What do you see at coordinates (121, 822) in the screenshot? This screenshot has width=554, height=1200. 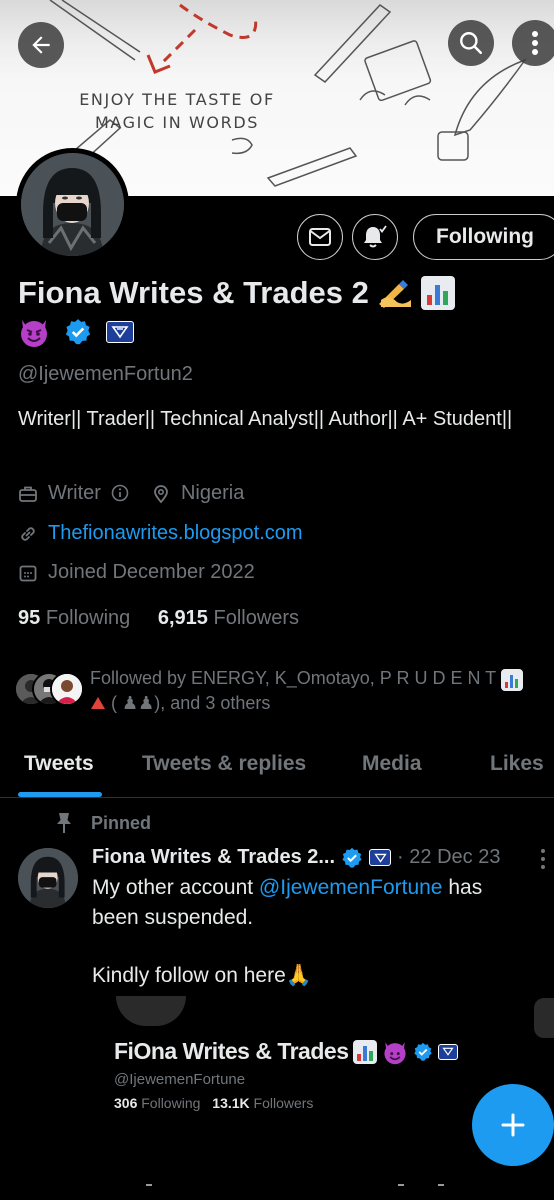 I see `pinned-label: Pinned` at bounding box center [121, 822].